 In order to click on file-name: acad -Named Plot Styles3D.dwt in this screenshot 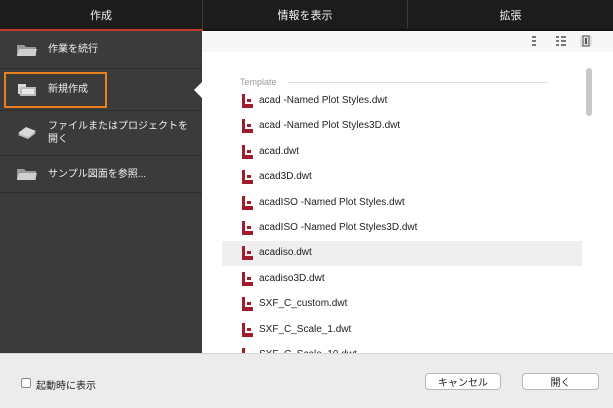, I will do `click(330, 126)`.